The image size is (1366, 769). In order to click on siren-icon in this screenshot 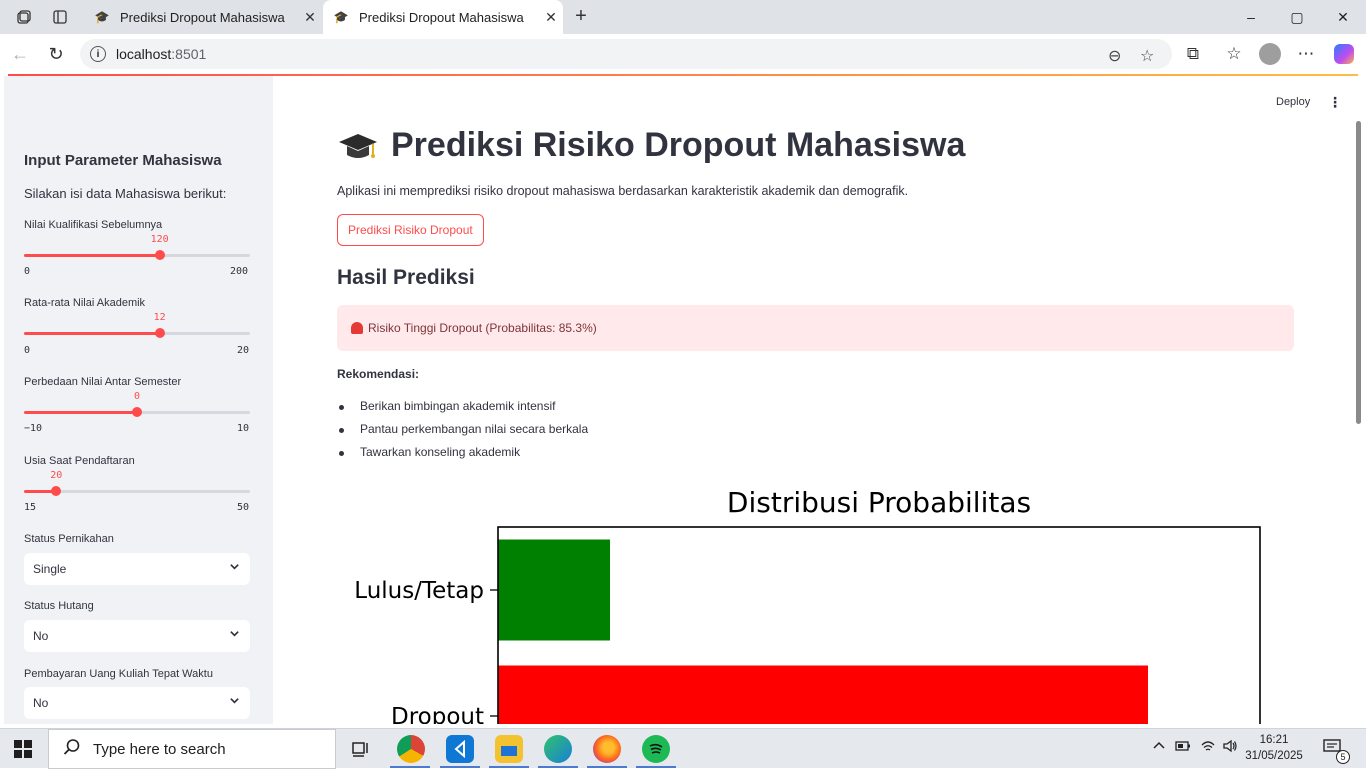, I will do `click(357, 328)`.